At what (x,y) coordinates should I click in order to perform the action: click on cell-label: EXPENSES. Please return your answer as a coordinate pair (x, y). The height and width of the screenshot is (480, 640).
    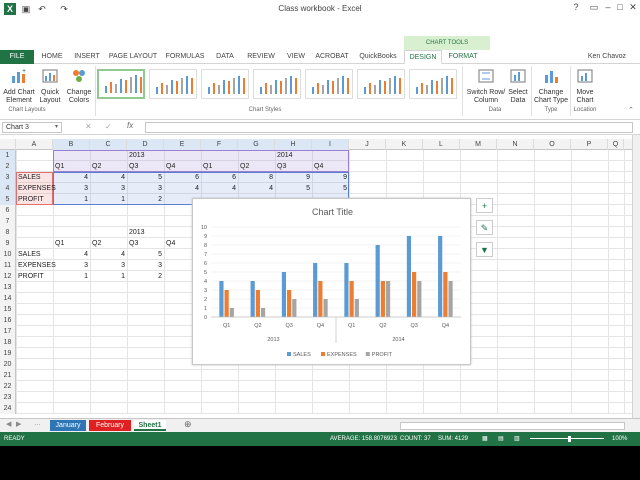
    Looking at the image, I should click on (37, 265).